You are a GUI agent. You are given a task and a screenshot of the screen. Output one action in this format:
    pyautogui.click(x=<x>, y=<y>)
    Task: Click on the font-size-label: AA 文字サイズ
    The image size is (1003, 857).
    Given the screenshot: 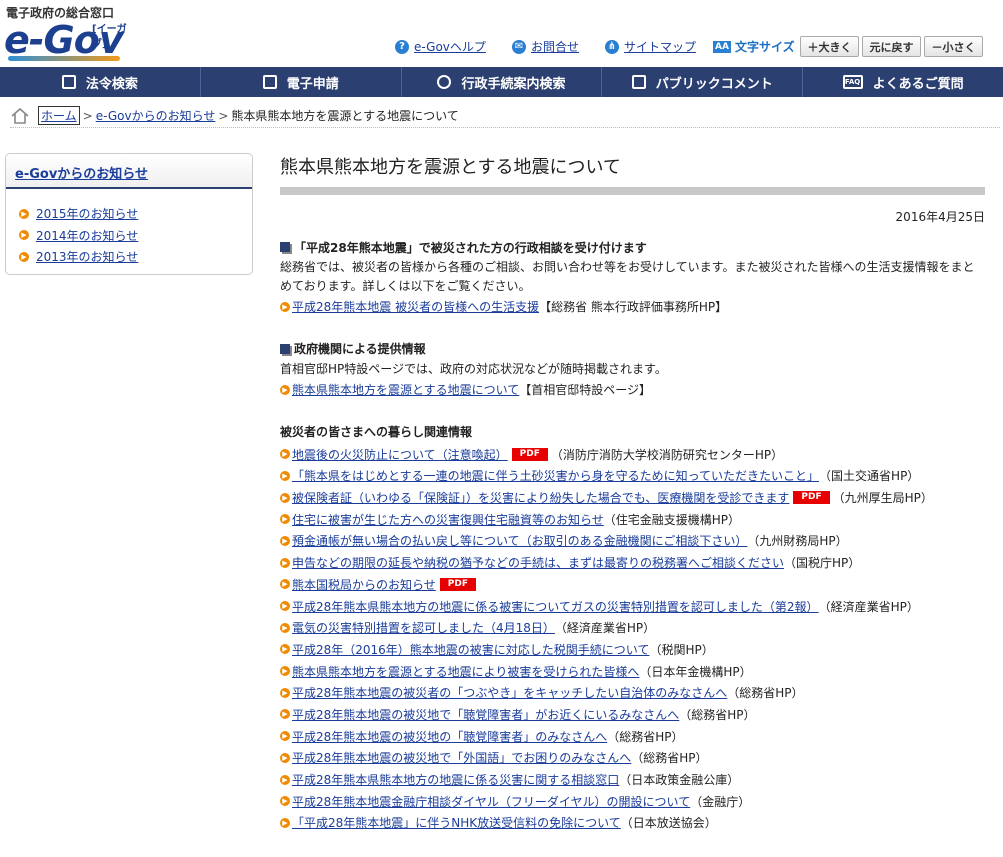 What is the action you would take?
    pyautogui.click(x=754, y=46)
    